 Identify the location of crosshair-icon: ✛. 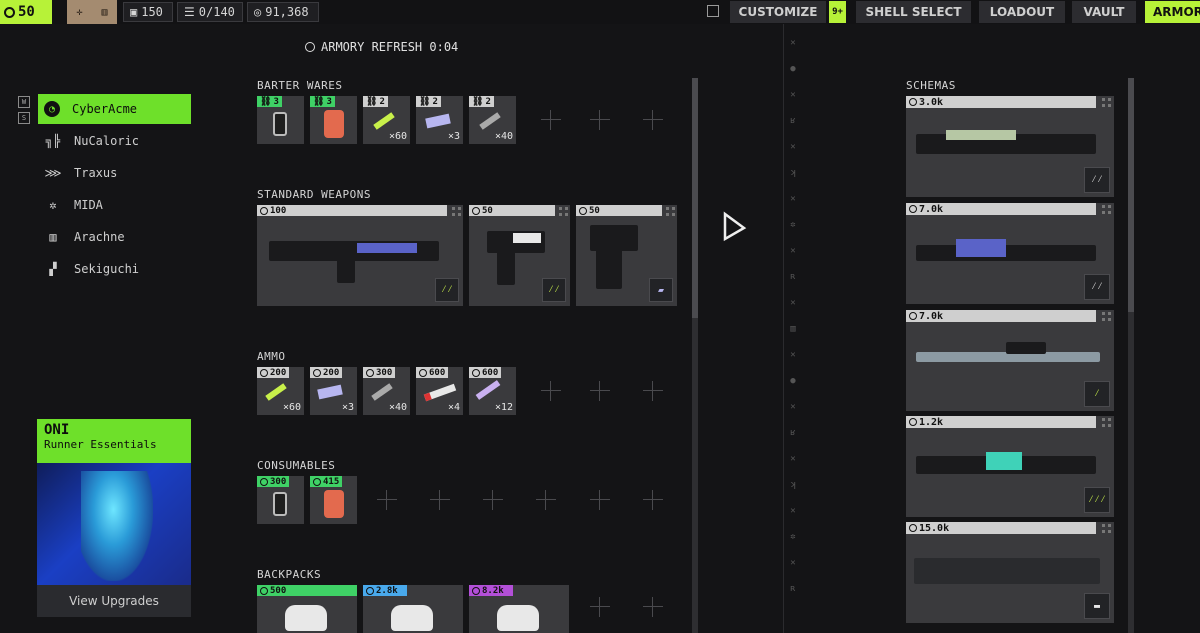
(79, 12).